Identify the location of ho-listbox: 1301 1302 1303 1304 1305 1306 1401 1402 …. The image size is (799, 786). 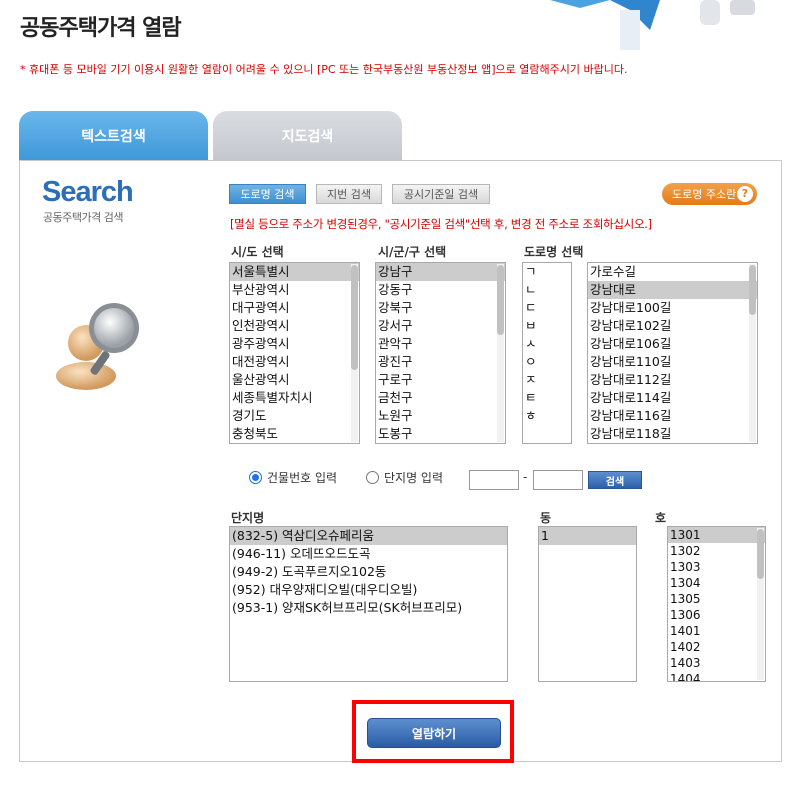
(716, 604).